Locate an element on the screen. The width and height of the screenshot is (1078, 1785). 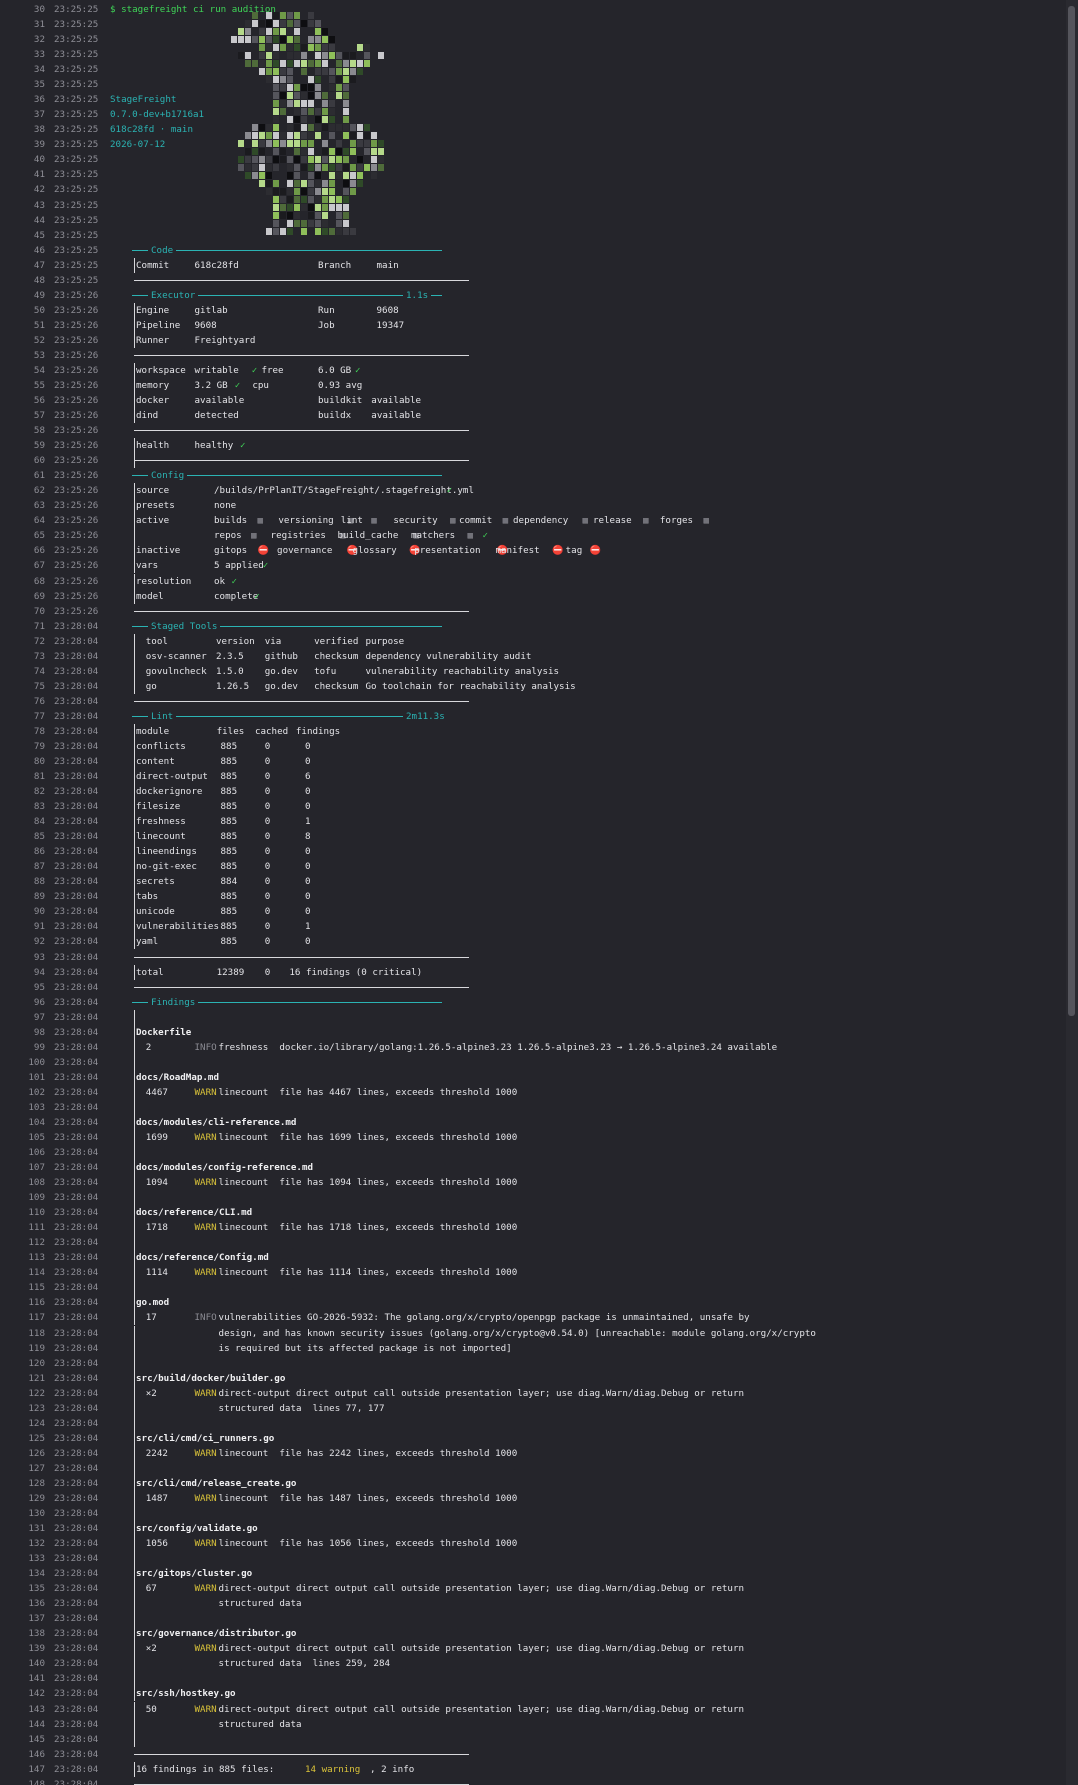
finding-file: docs/reference/Config.md is located at coordinates (202, 1258).